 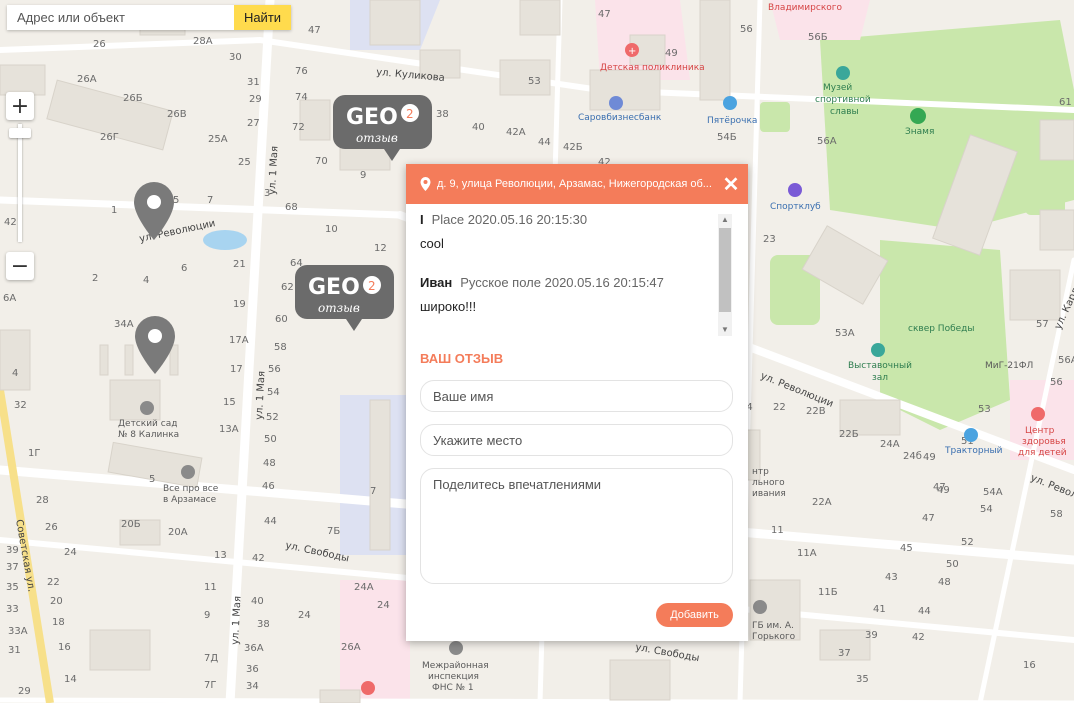 What do you see at coordinates (321, 161) in the screenshot?
I see `svg-text: 70` at bounding box center [321, 161].